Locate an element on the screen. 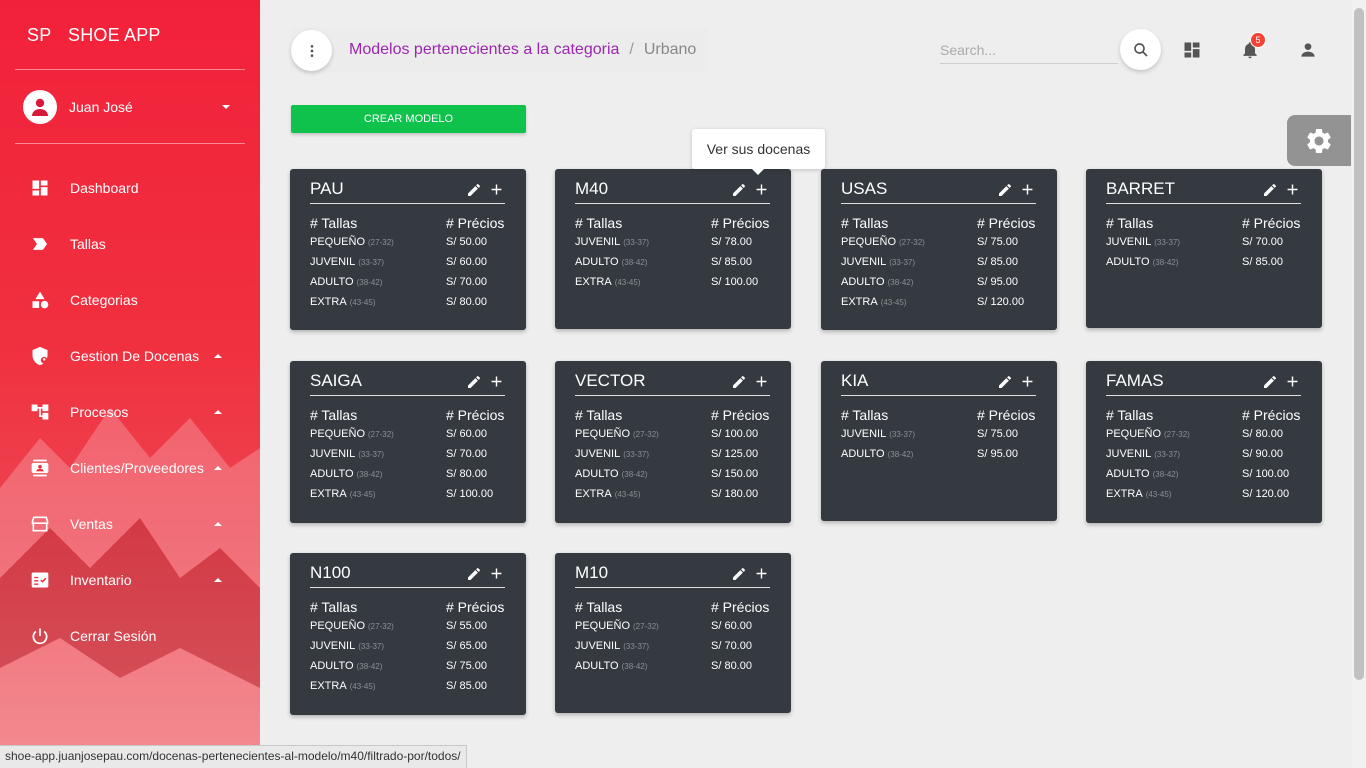 The width and height of the screenshot is (1366, 768). price-row: EXTRA (43-45) S/ 120.00 is located at coordinates (941, 306).